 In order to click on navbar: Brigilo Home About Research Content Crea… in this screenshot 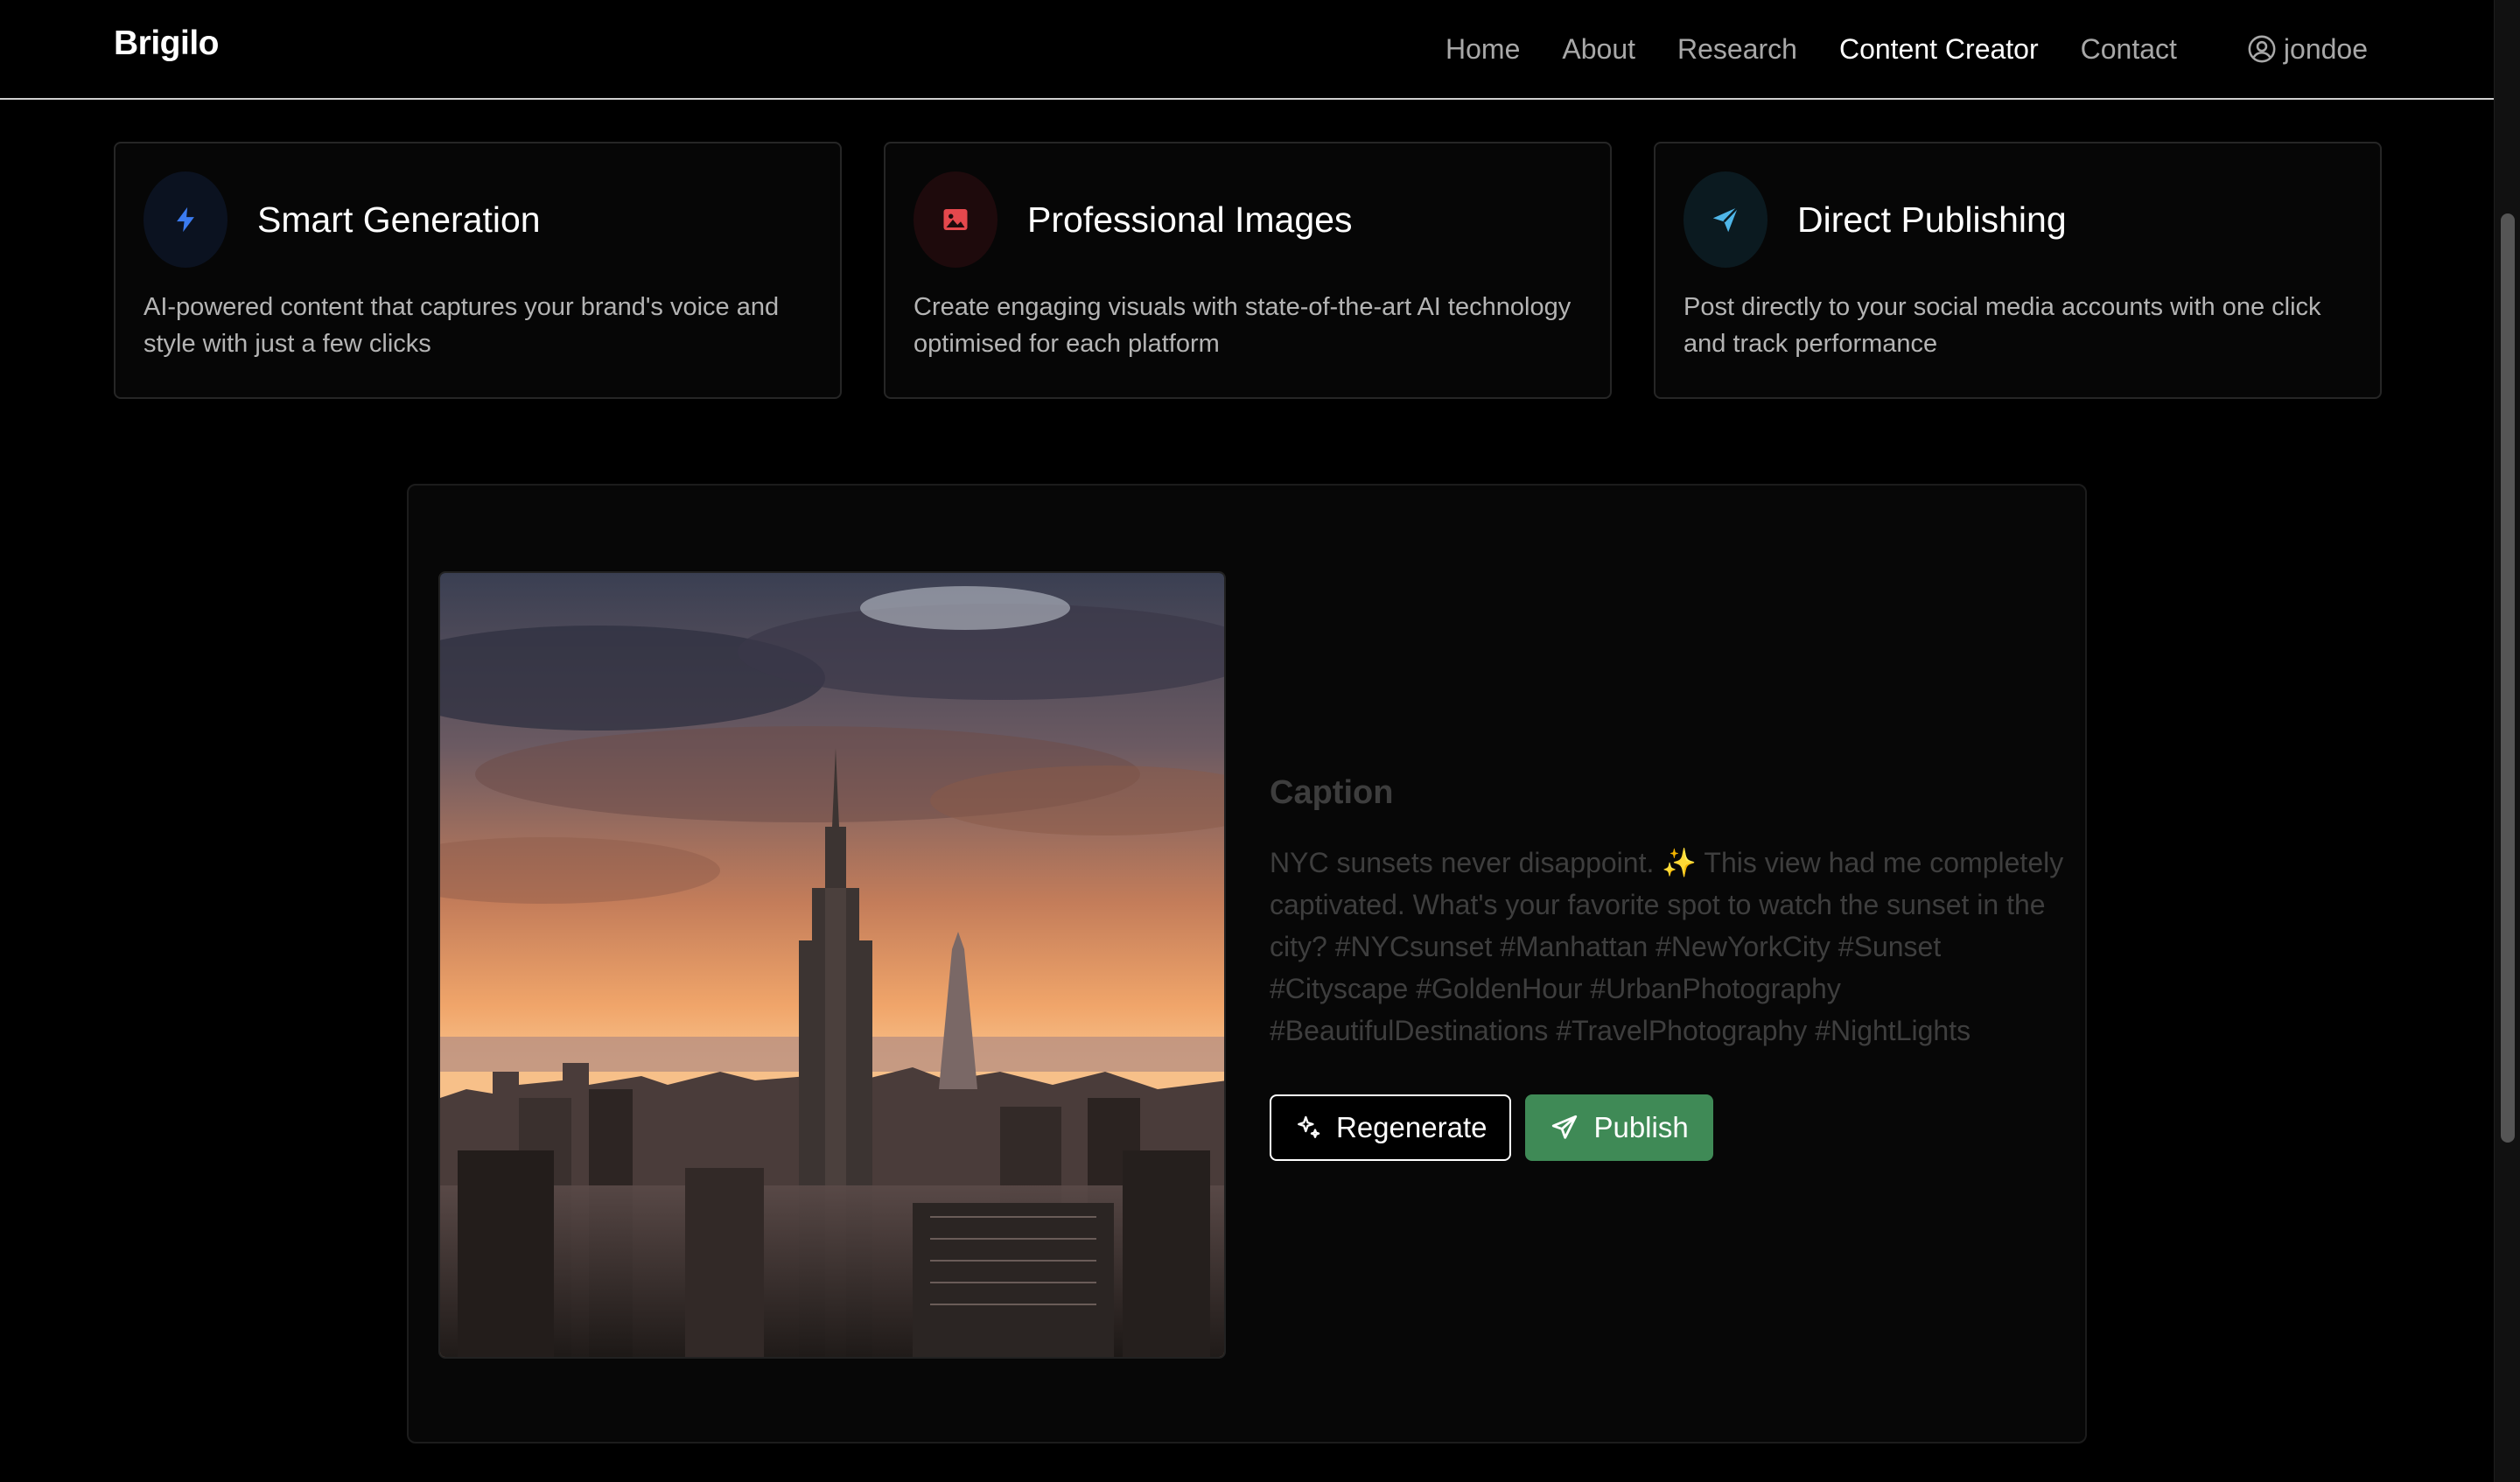, I will do `click(1247, 50)`.